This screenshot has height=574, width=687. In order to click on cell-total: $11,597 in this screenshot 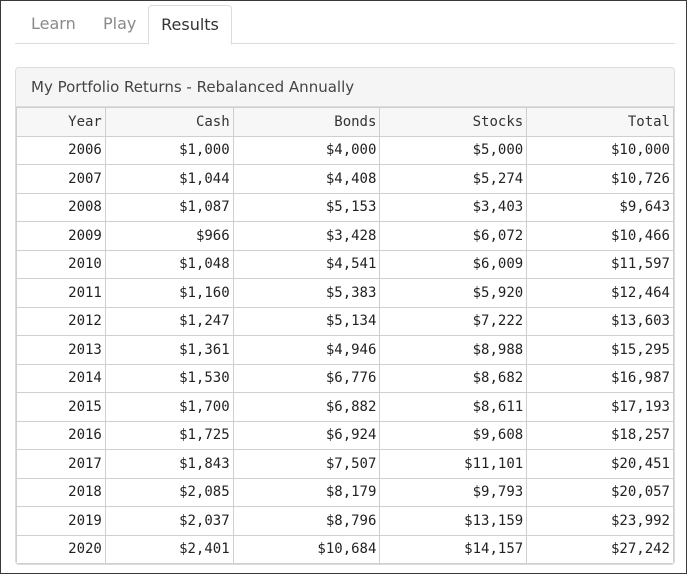, I will do `click(600, 264)`.